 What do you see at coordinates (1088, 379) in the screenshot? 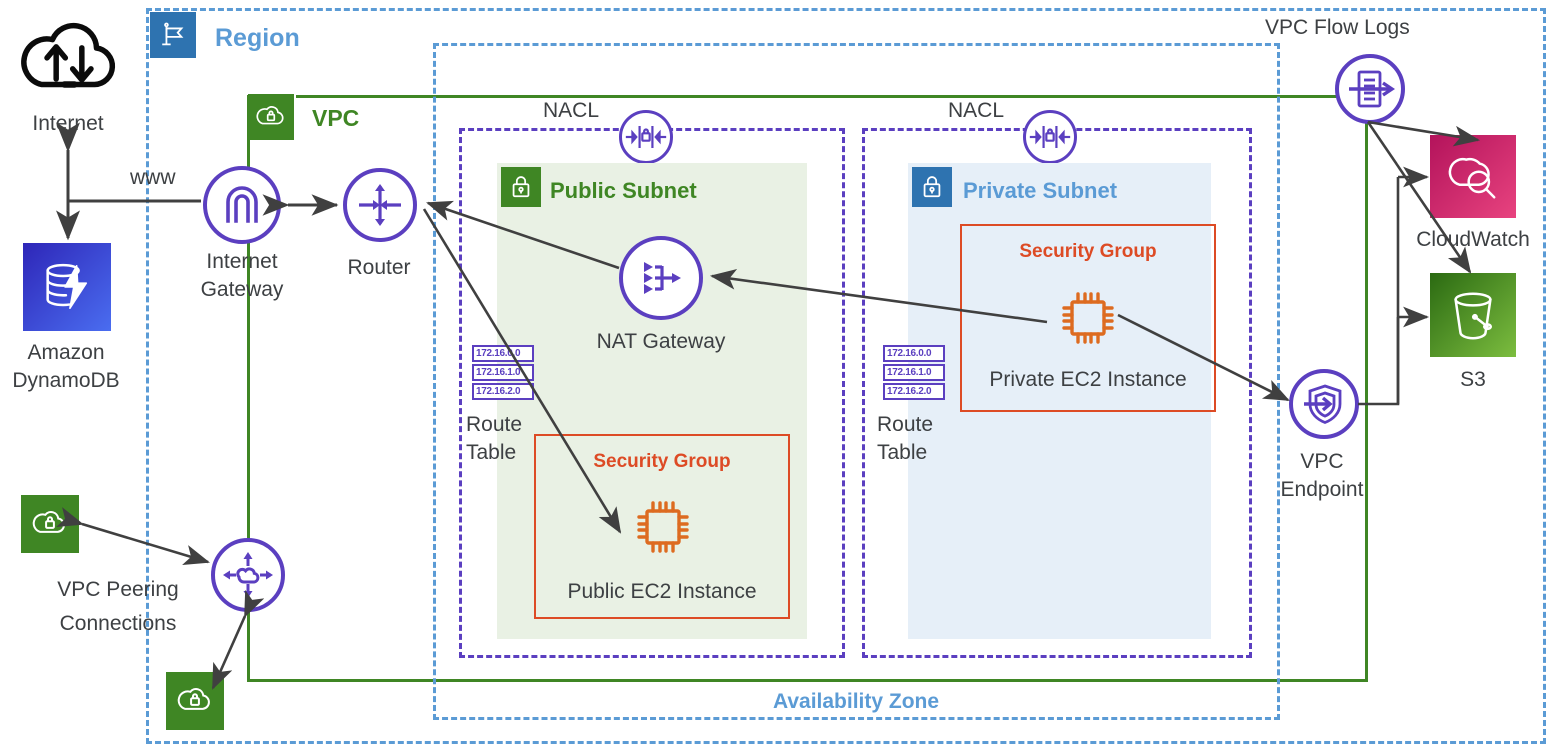
I see `private-ec2-instance-label: Private EC2 Instance` at bounding box center [1088, 379].